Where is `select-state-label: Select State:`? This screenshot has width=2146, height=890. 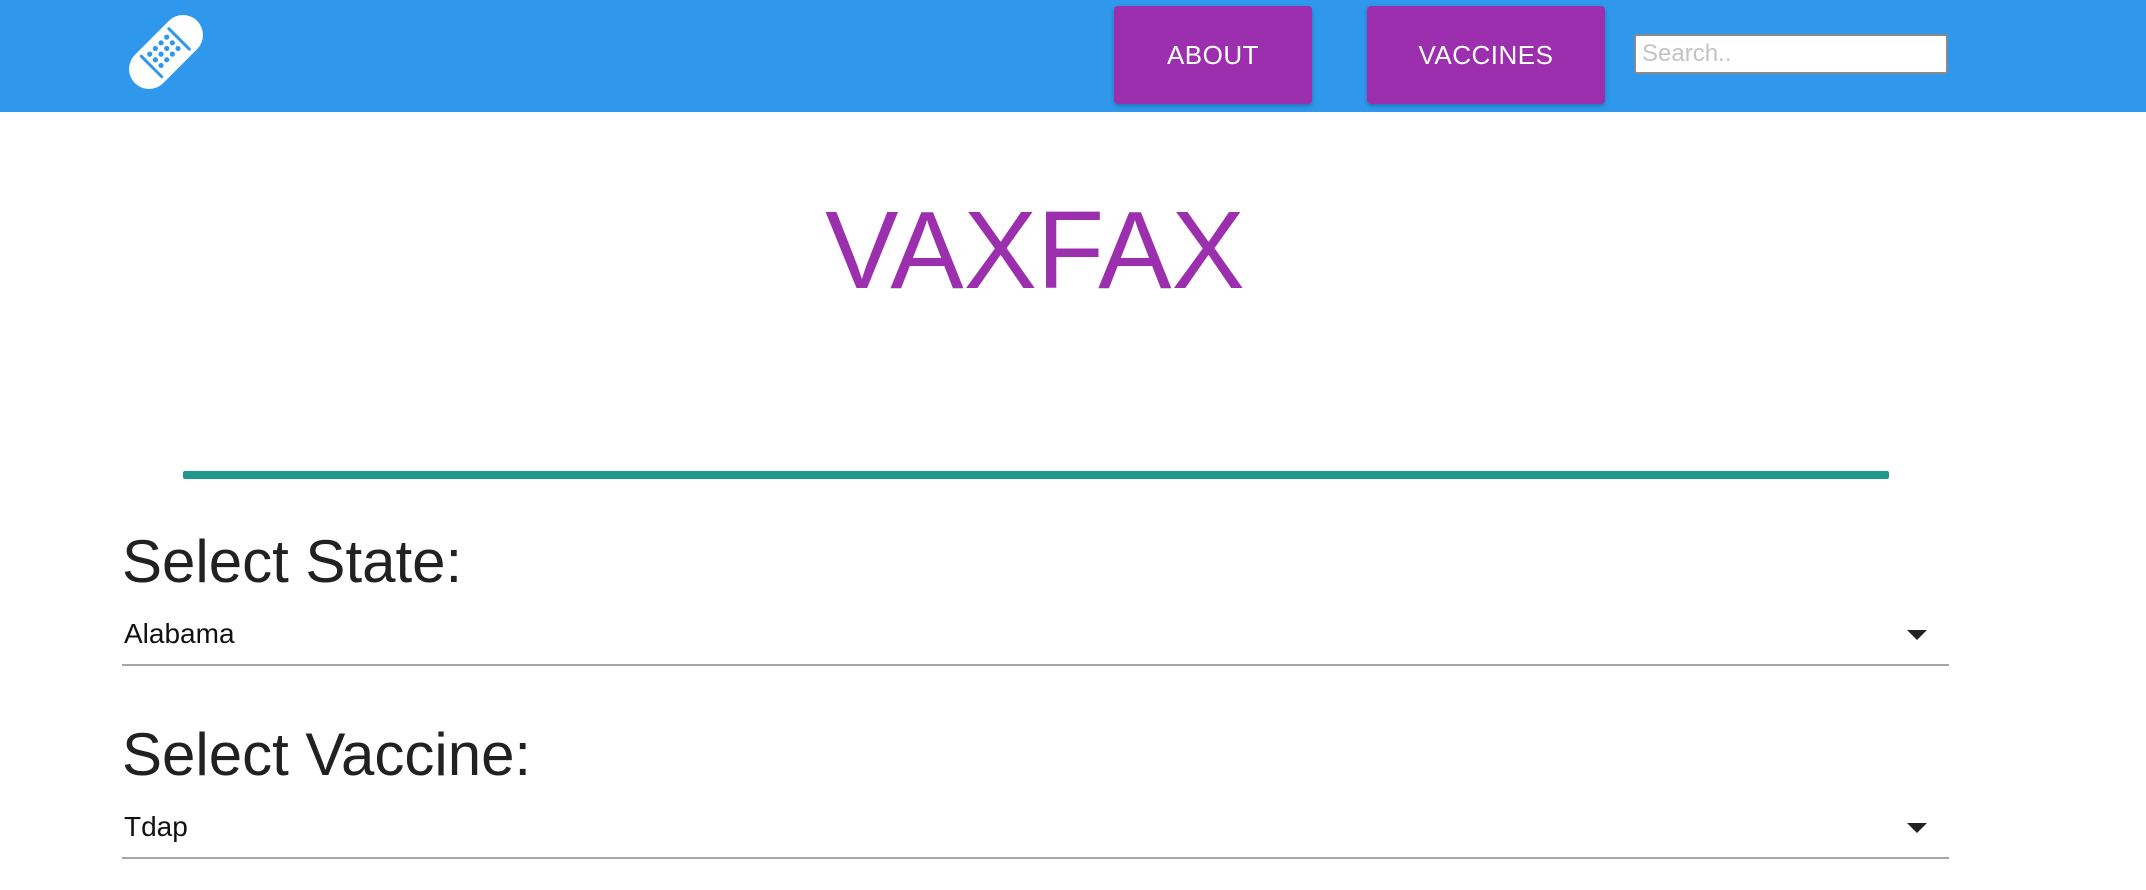
select-state-label: Select State: is located at coordinates (292, 561).